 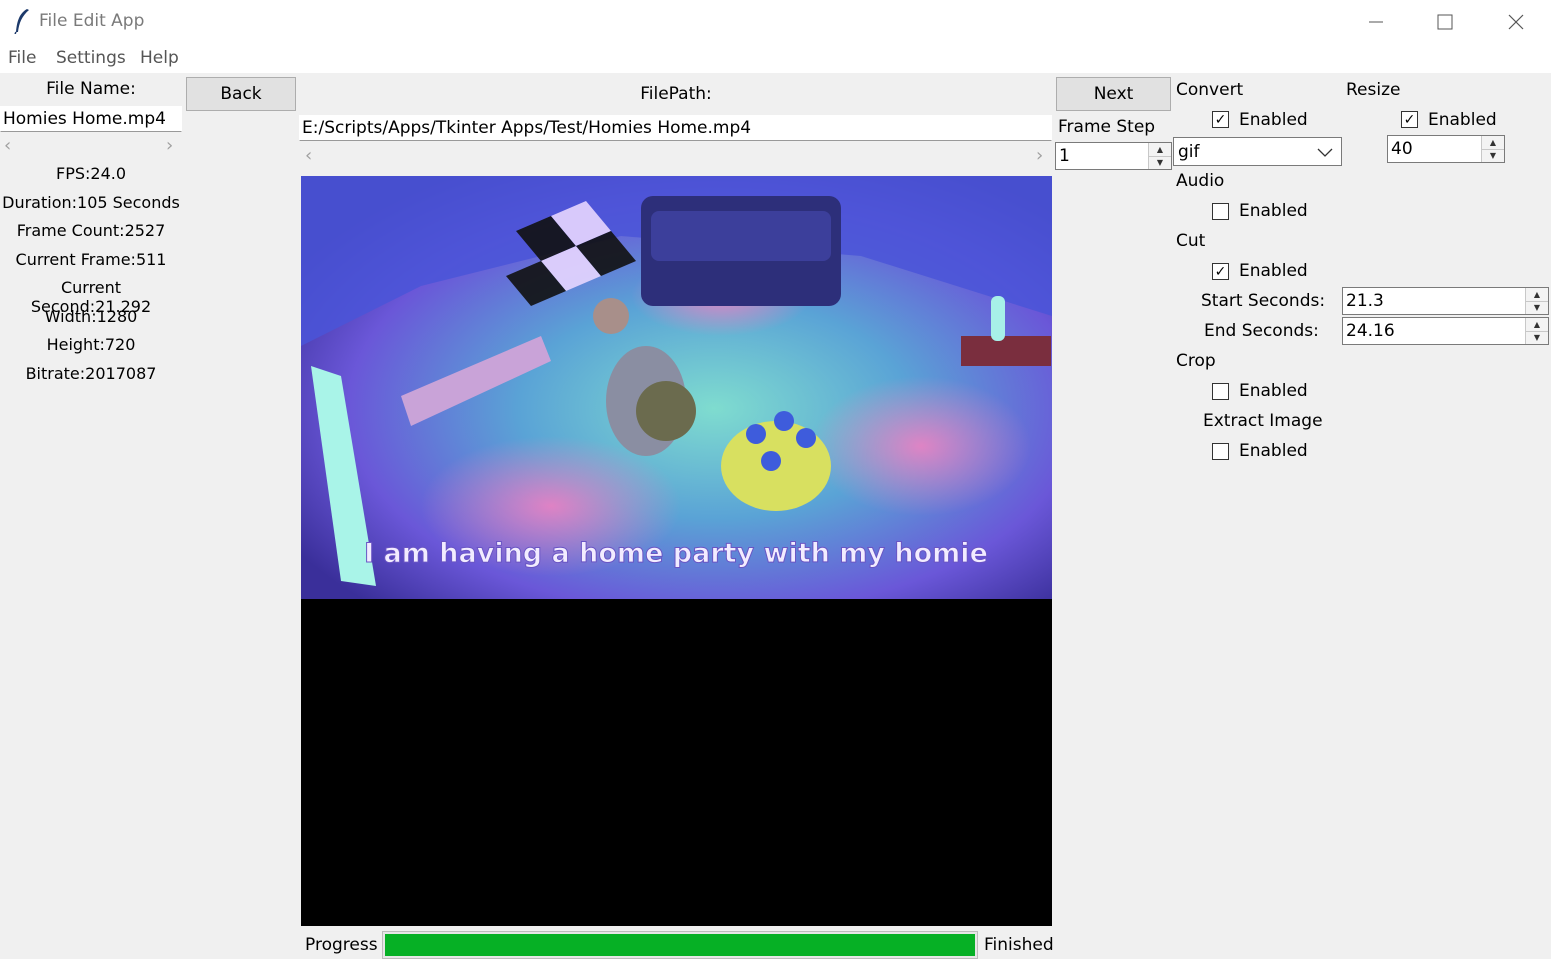 I want to click on minimize-icon, so click(x=1376, y=22).